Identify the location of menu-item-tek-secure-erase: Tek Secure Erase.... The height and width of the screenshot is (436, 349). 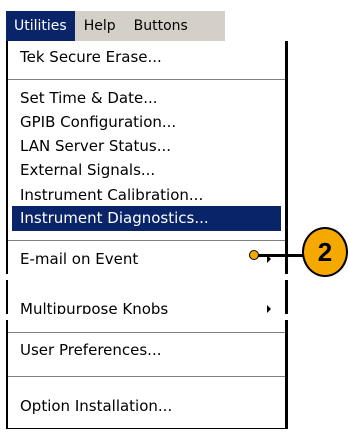
(146, 57).